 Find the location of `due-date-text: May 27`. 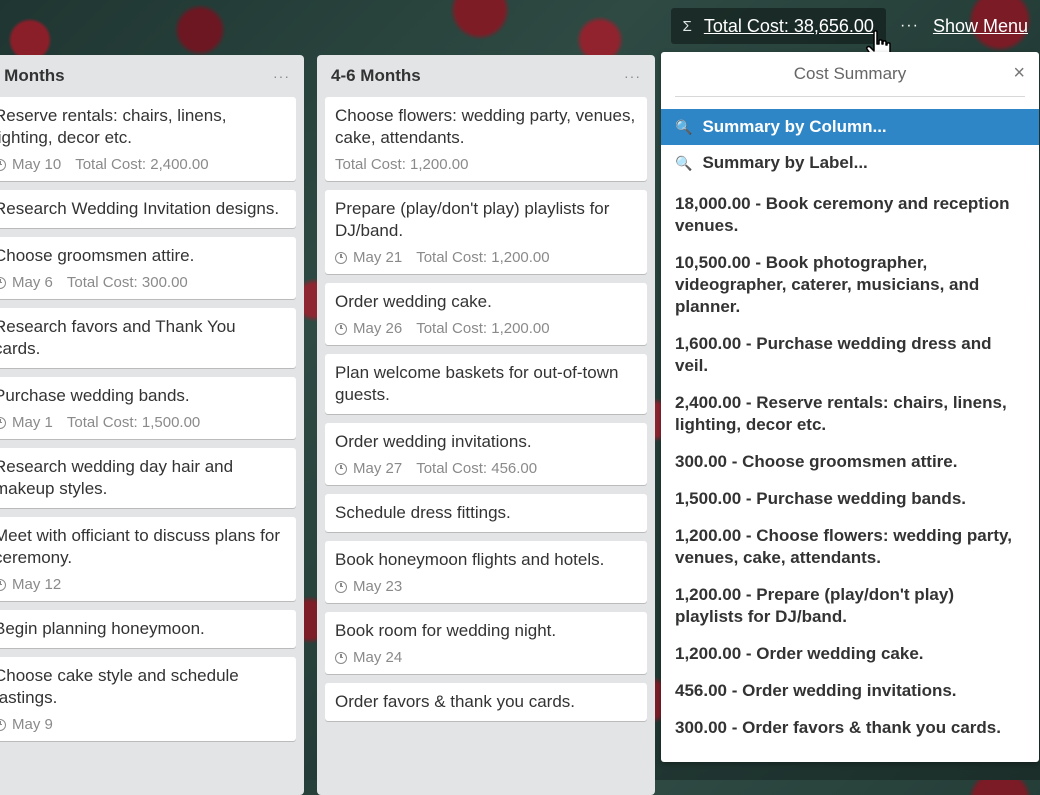

due-date-text: May 27 is located at coordinates (378, 468).